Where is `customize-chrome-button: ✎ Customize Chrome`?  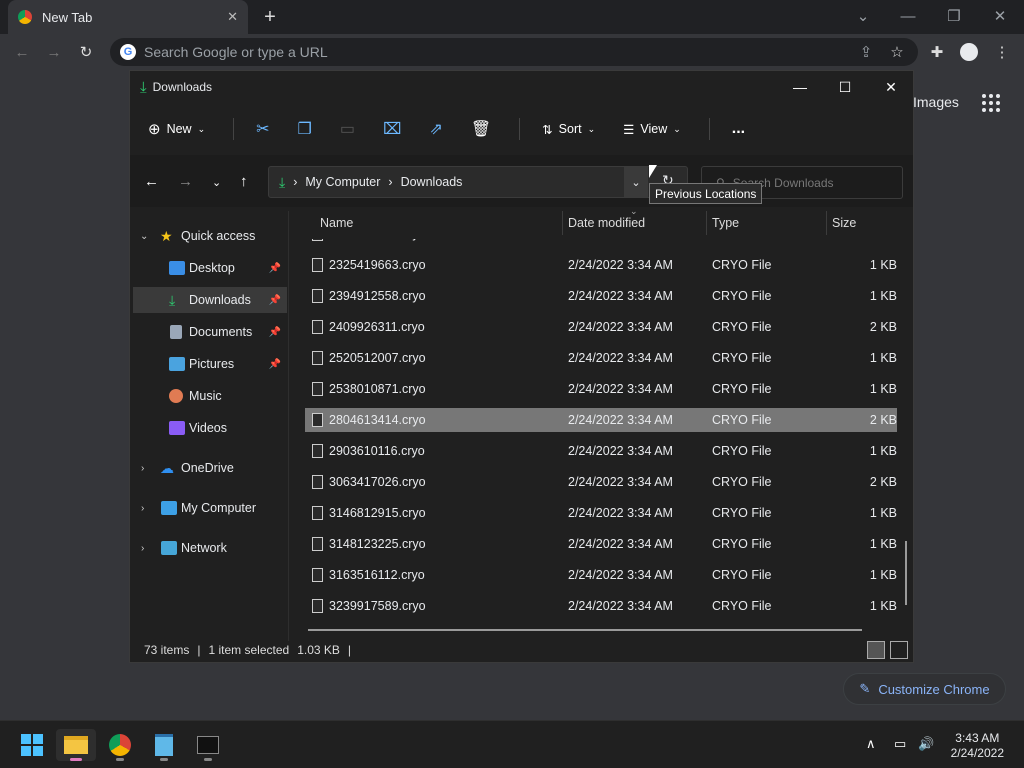
customize-chrome-button: ✎ Customize Chrome is located at coordinates (924, 689).